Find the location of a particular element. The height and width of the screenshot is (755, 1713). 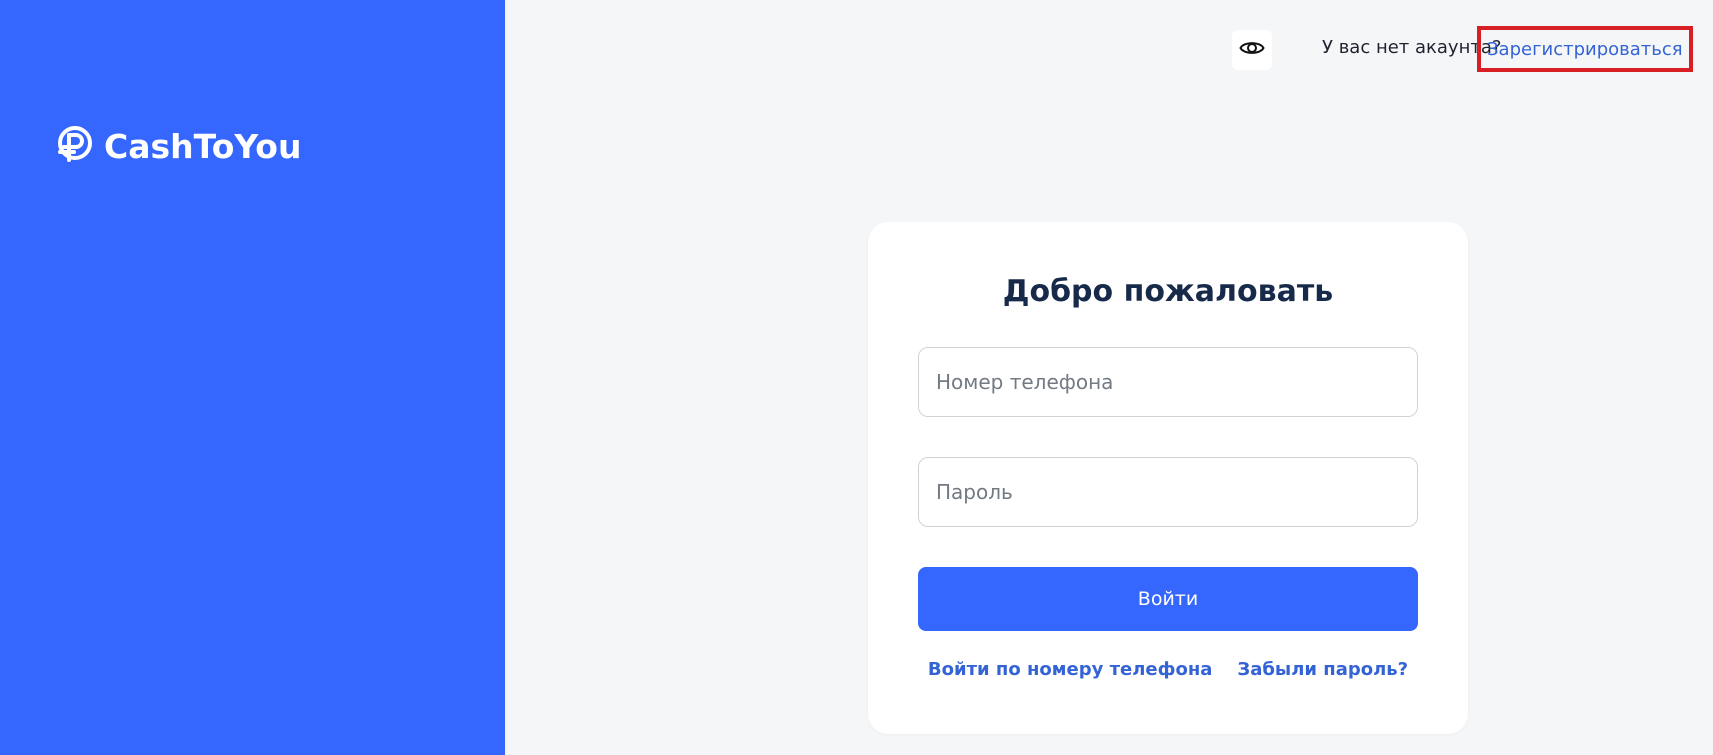

password-input is located at coordinates (1168, 492).